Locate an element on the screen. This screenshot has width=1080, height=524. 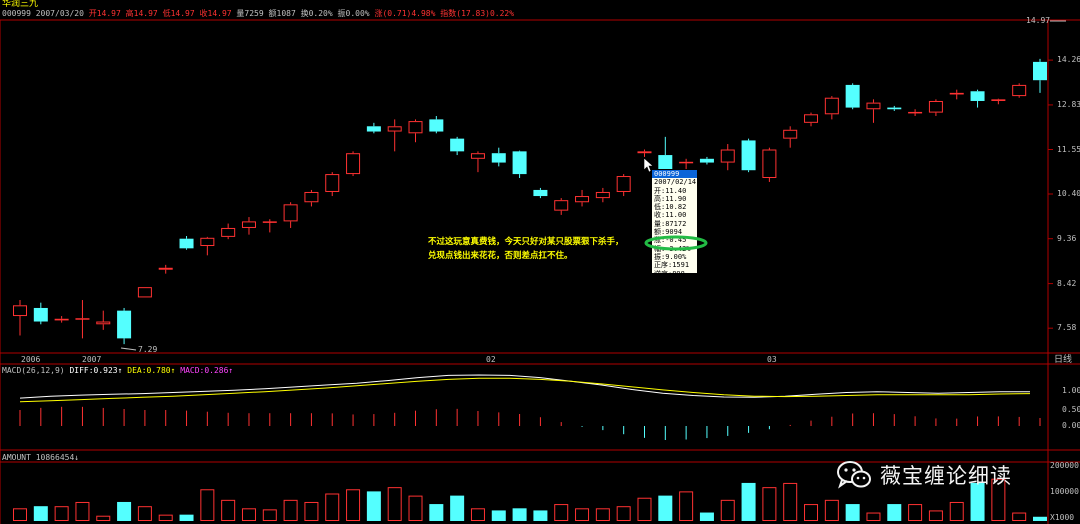
time-label-02: 02 is located at coordinates (491, 359).